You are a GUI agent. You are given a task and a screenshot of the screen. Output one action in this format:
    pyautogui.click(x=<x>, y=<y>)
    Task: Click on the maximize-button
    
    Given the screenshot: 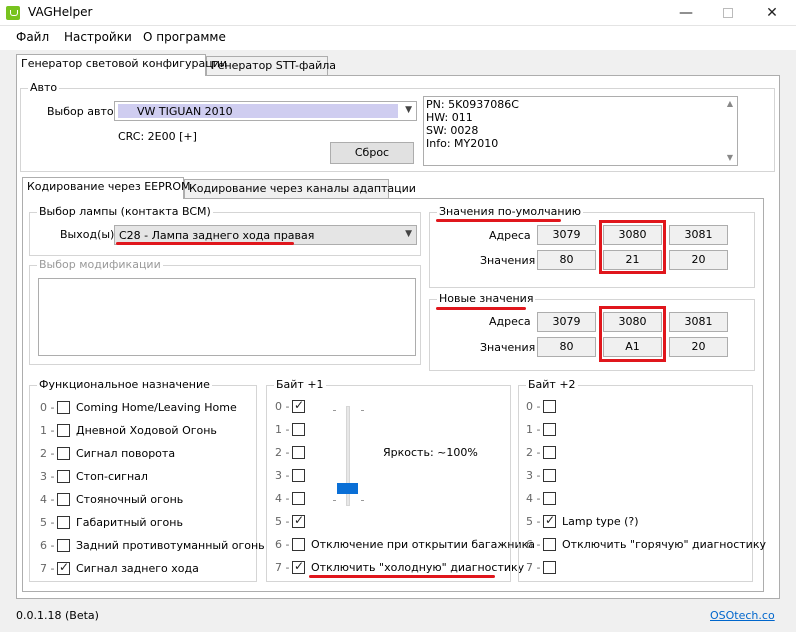 What is the action you would take?
    pyautogui.click(x=728, y=13)
    